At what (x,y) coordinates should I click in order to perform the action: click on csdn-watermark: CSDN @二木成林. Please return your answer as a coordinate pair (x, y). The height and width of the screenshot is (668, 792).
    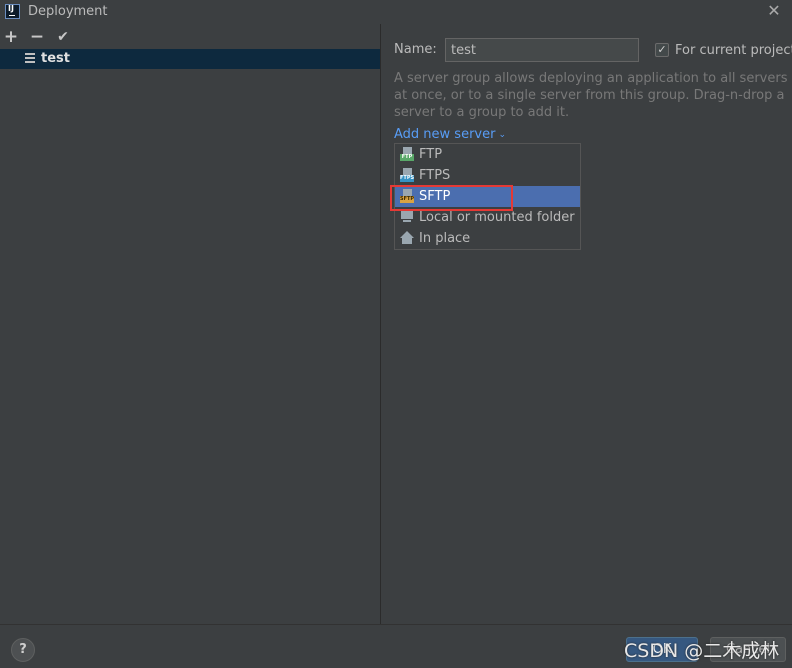
    Looking at the image, I should click on (702, 651).